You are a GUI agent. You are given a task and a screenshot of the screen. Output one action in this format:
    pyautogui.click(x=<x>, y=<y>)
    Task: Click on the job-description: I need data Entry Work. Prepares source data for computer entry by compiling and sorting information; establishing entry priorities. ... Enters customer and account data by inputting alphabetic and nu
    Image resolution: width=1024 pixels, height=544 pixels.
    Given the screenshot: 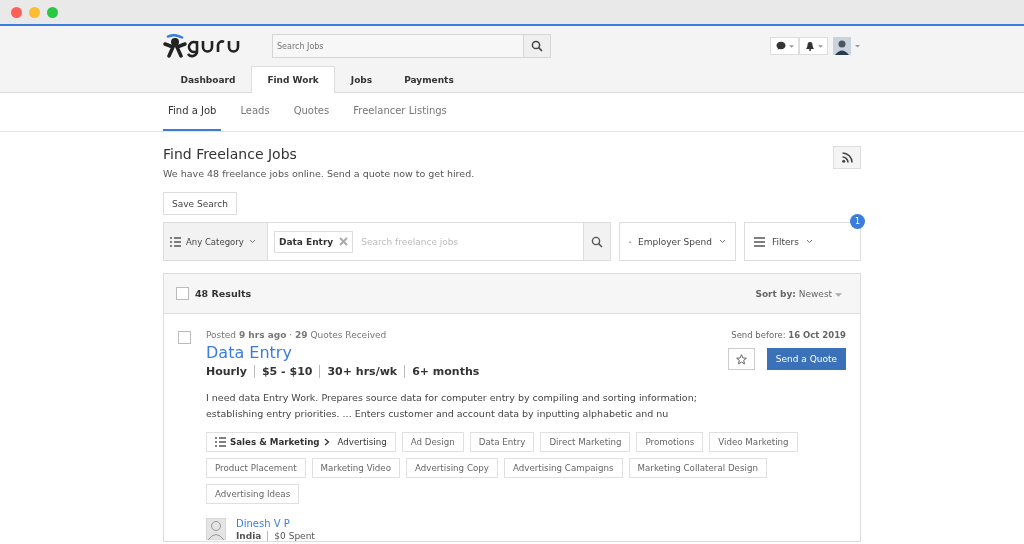 What is the action you would take?
    pyautogui.click(x=452, y=406)
    